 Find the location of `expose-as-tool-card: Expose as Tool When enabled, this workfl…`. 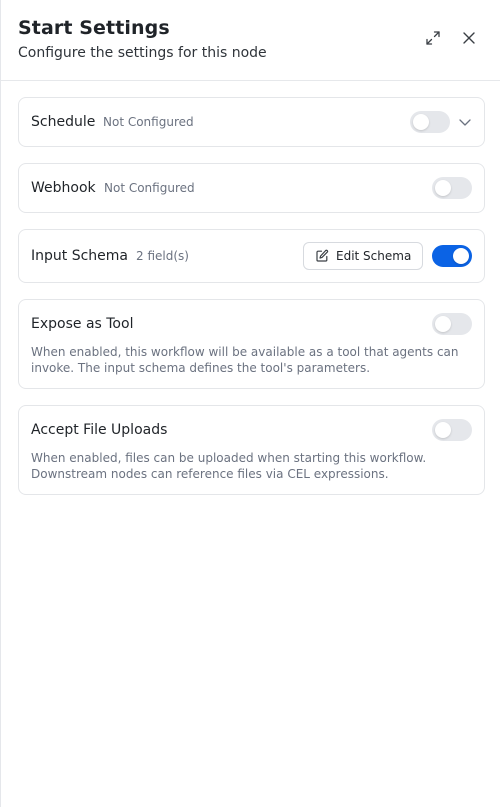

expose-as-tool-card: Expose as Tool When enabled, this workfl… is located at coordinates (251, 344).